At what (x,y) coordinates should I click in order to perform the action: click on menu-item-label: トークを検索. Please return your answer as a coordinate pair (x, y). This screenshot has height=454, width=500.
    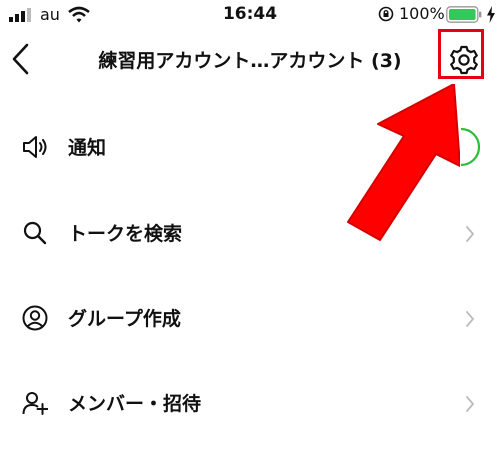
    Looking at the image, I should click on (125, 234).